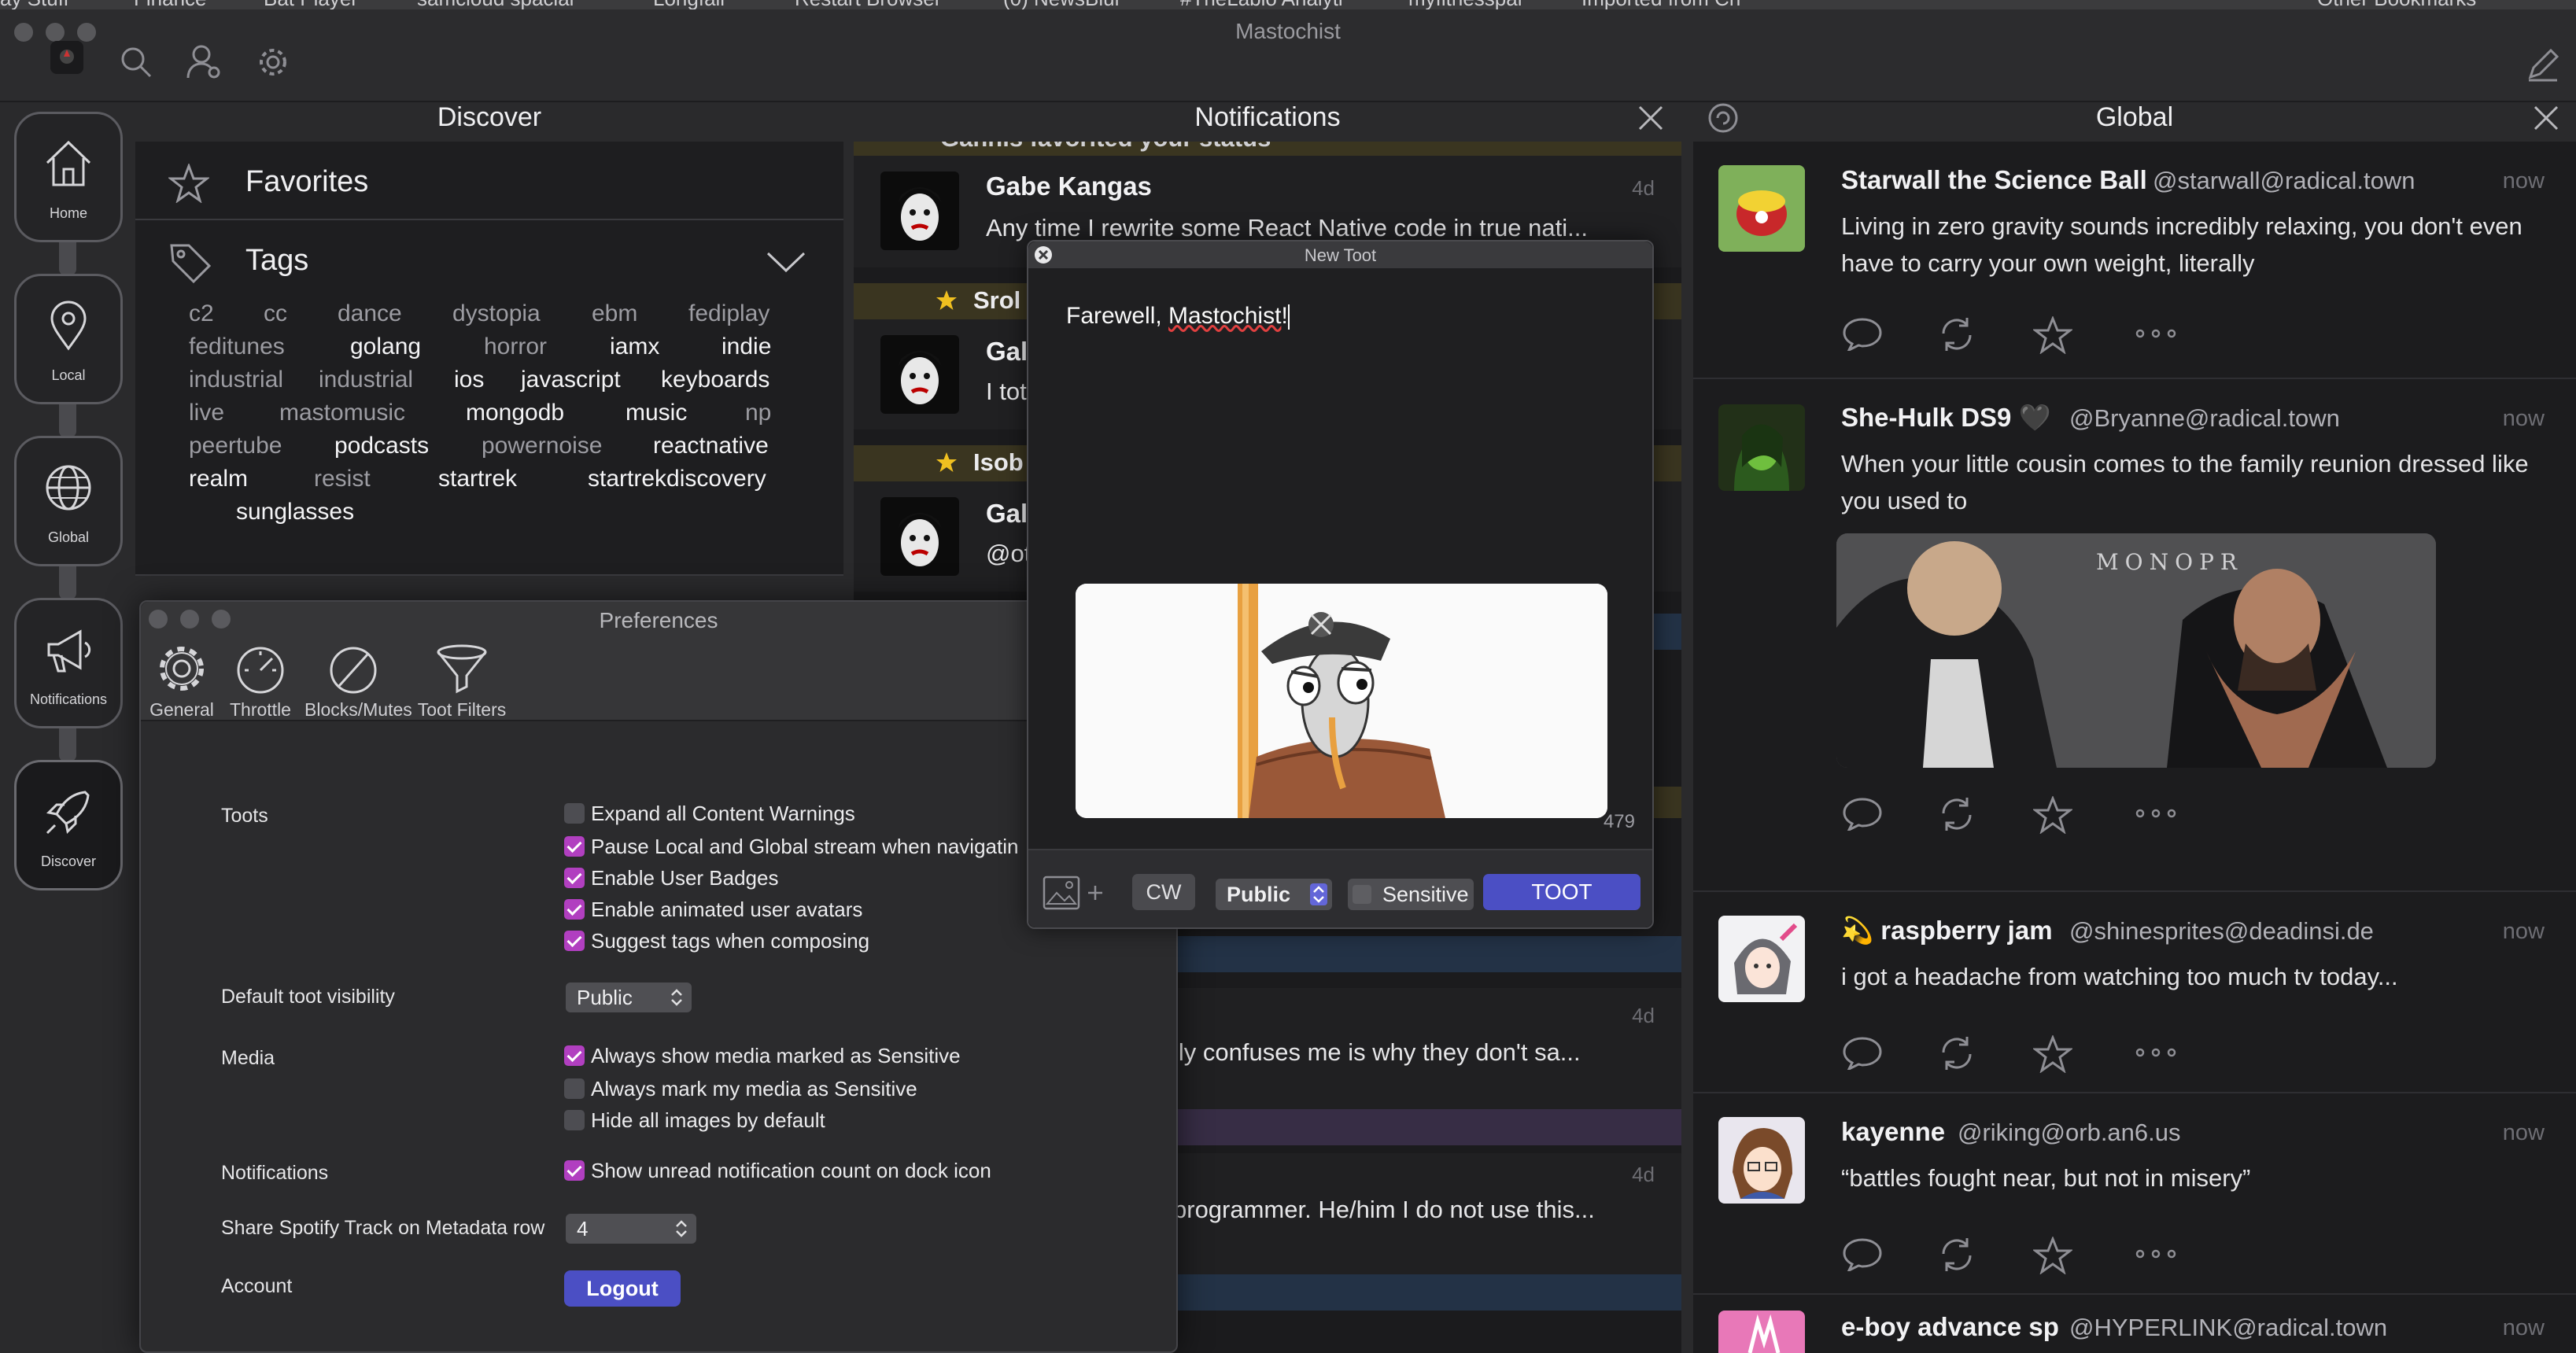 Image resolution: width=2576 pixels, height=1353 pixels. I want to click on tag-link: ios, so click(469, 380).